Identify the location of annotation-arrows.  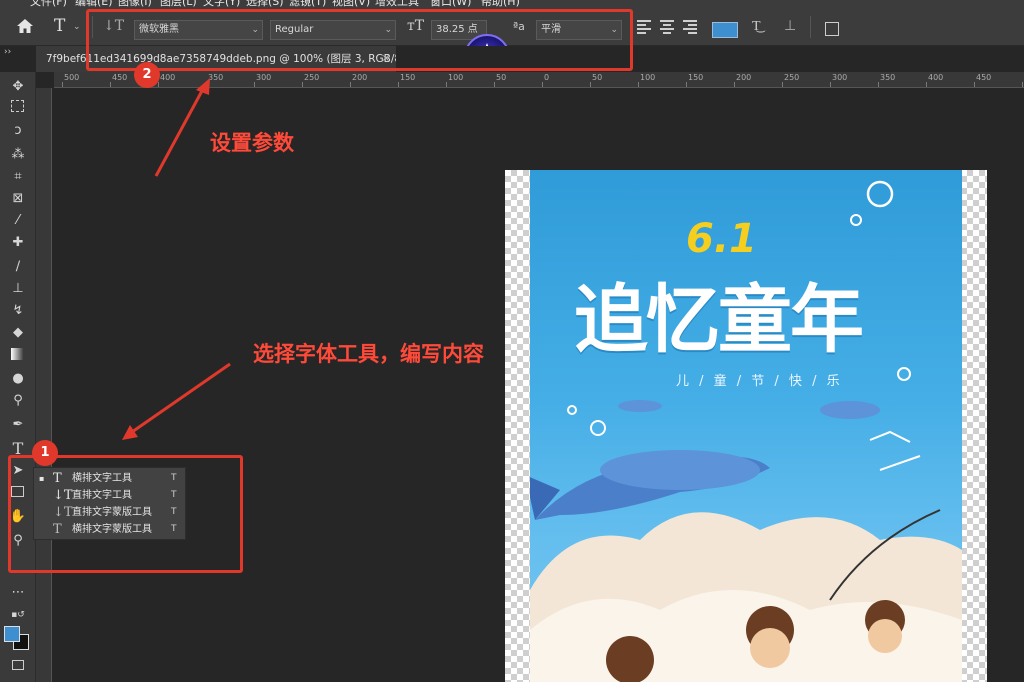
(176, 259).